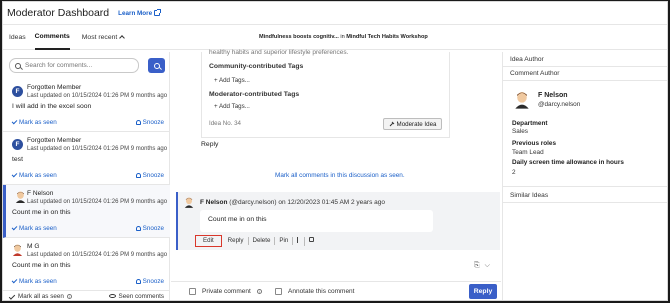  What do you see at coordinates (553, 95) in the screenshot?
I see `author-name: F Nelson` at bounding box center [553, 95].